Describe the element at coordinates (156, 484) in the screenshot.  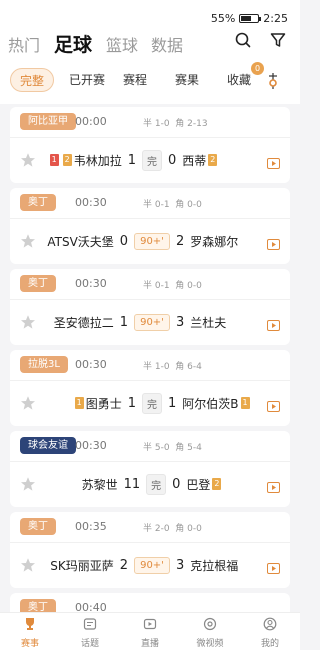
I see `match-status: 完` at that location.